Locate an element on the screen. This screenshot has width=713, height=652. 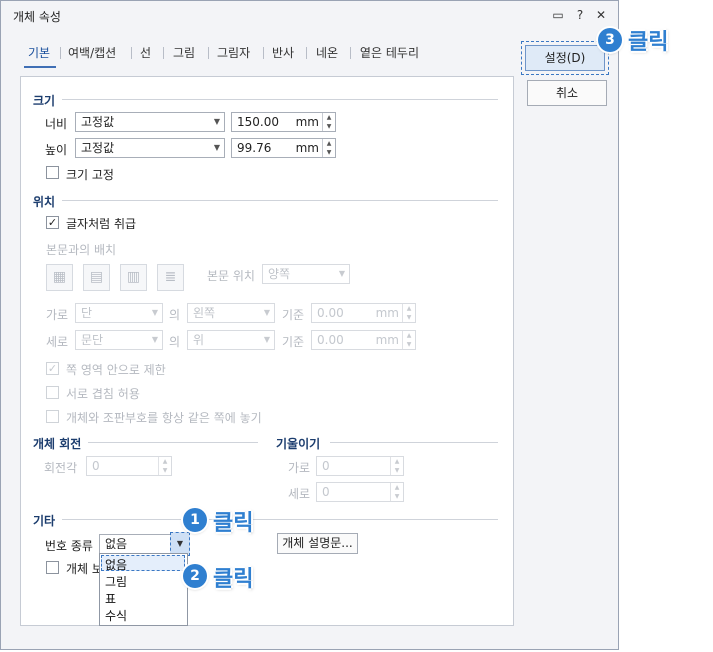
position-section-title: 위치 is located at coordinates (44, 202).